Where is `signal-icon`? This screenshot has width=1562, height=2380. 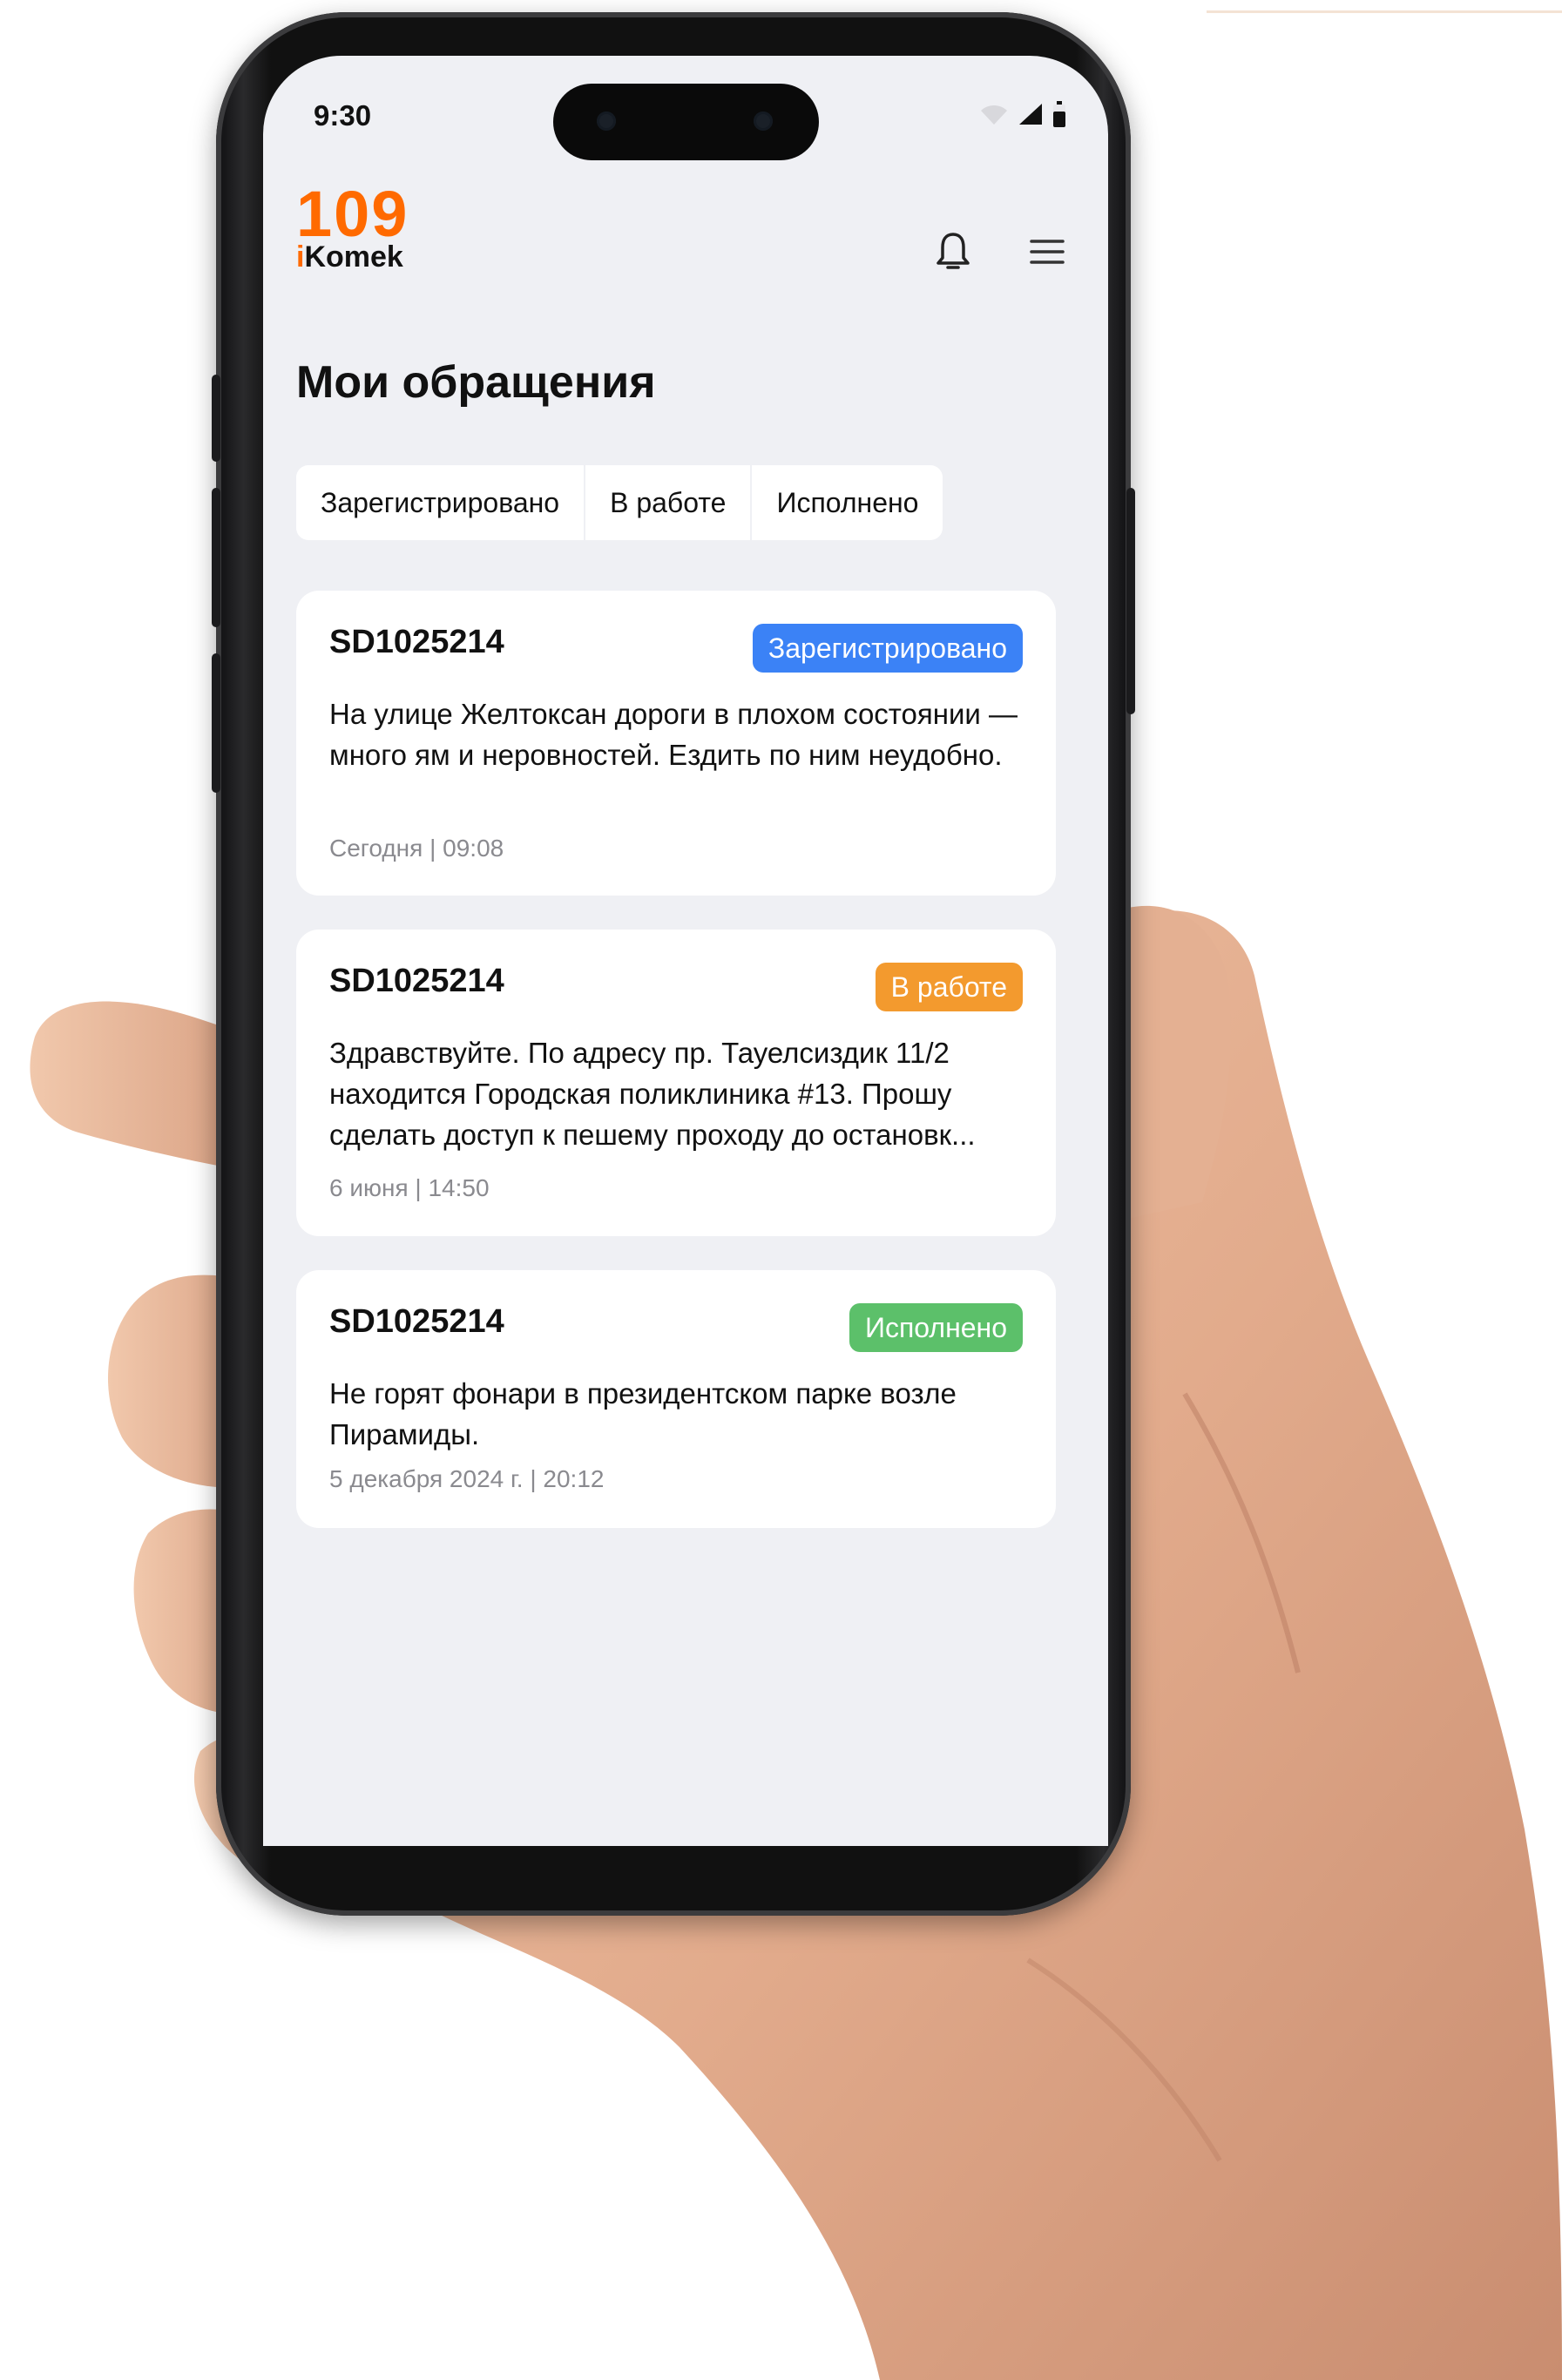 signal-icon is located at coordinates (1030, 114).